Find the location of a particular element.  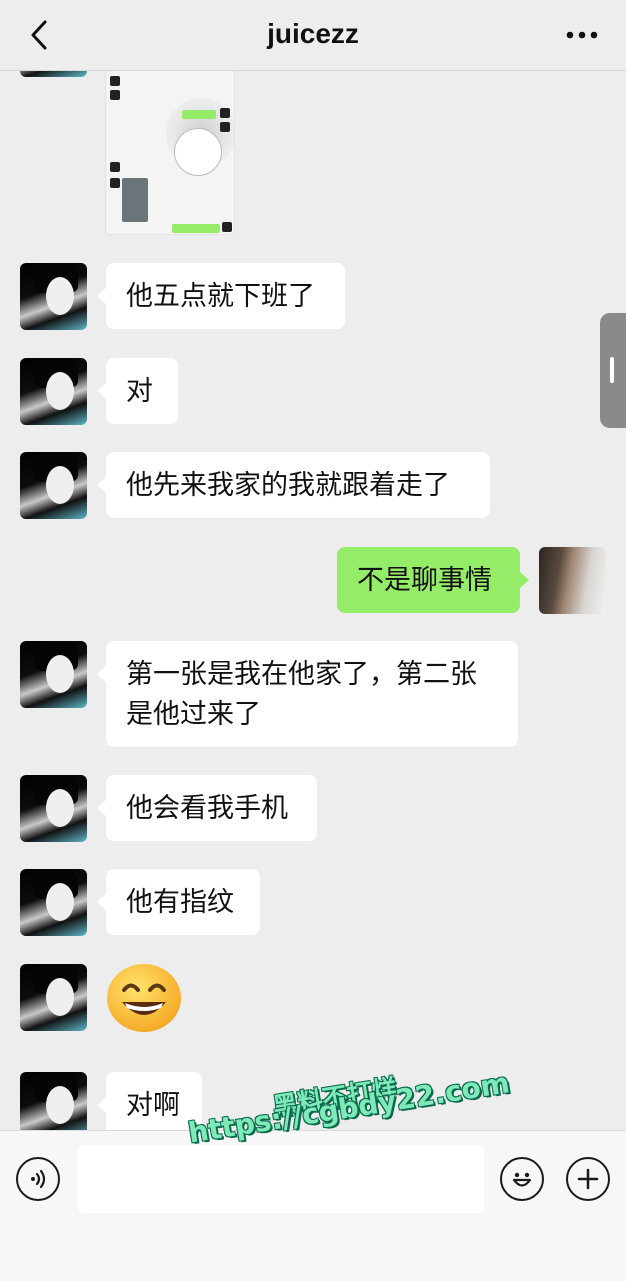

grinning-face-emoji-icon is located at coordinates (144, 998).